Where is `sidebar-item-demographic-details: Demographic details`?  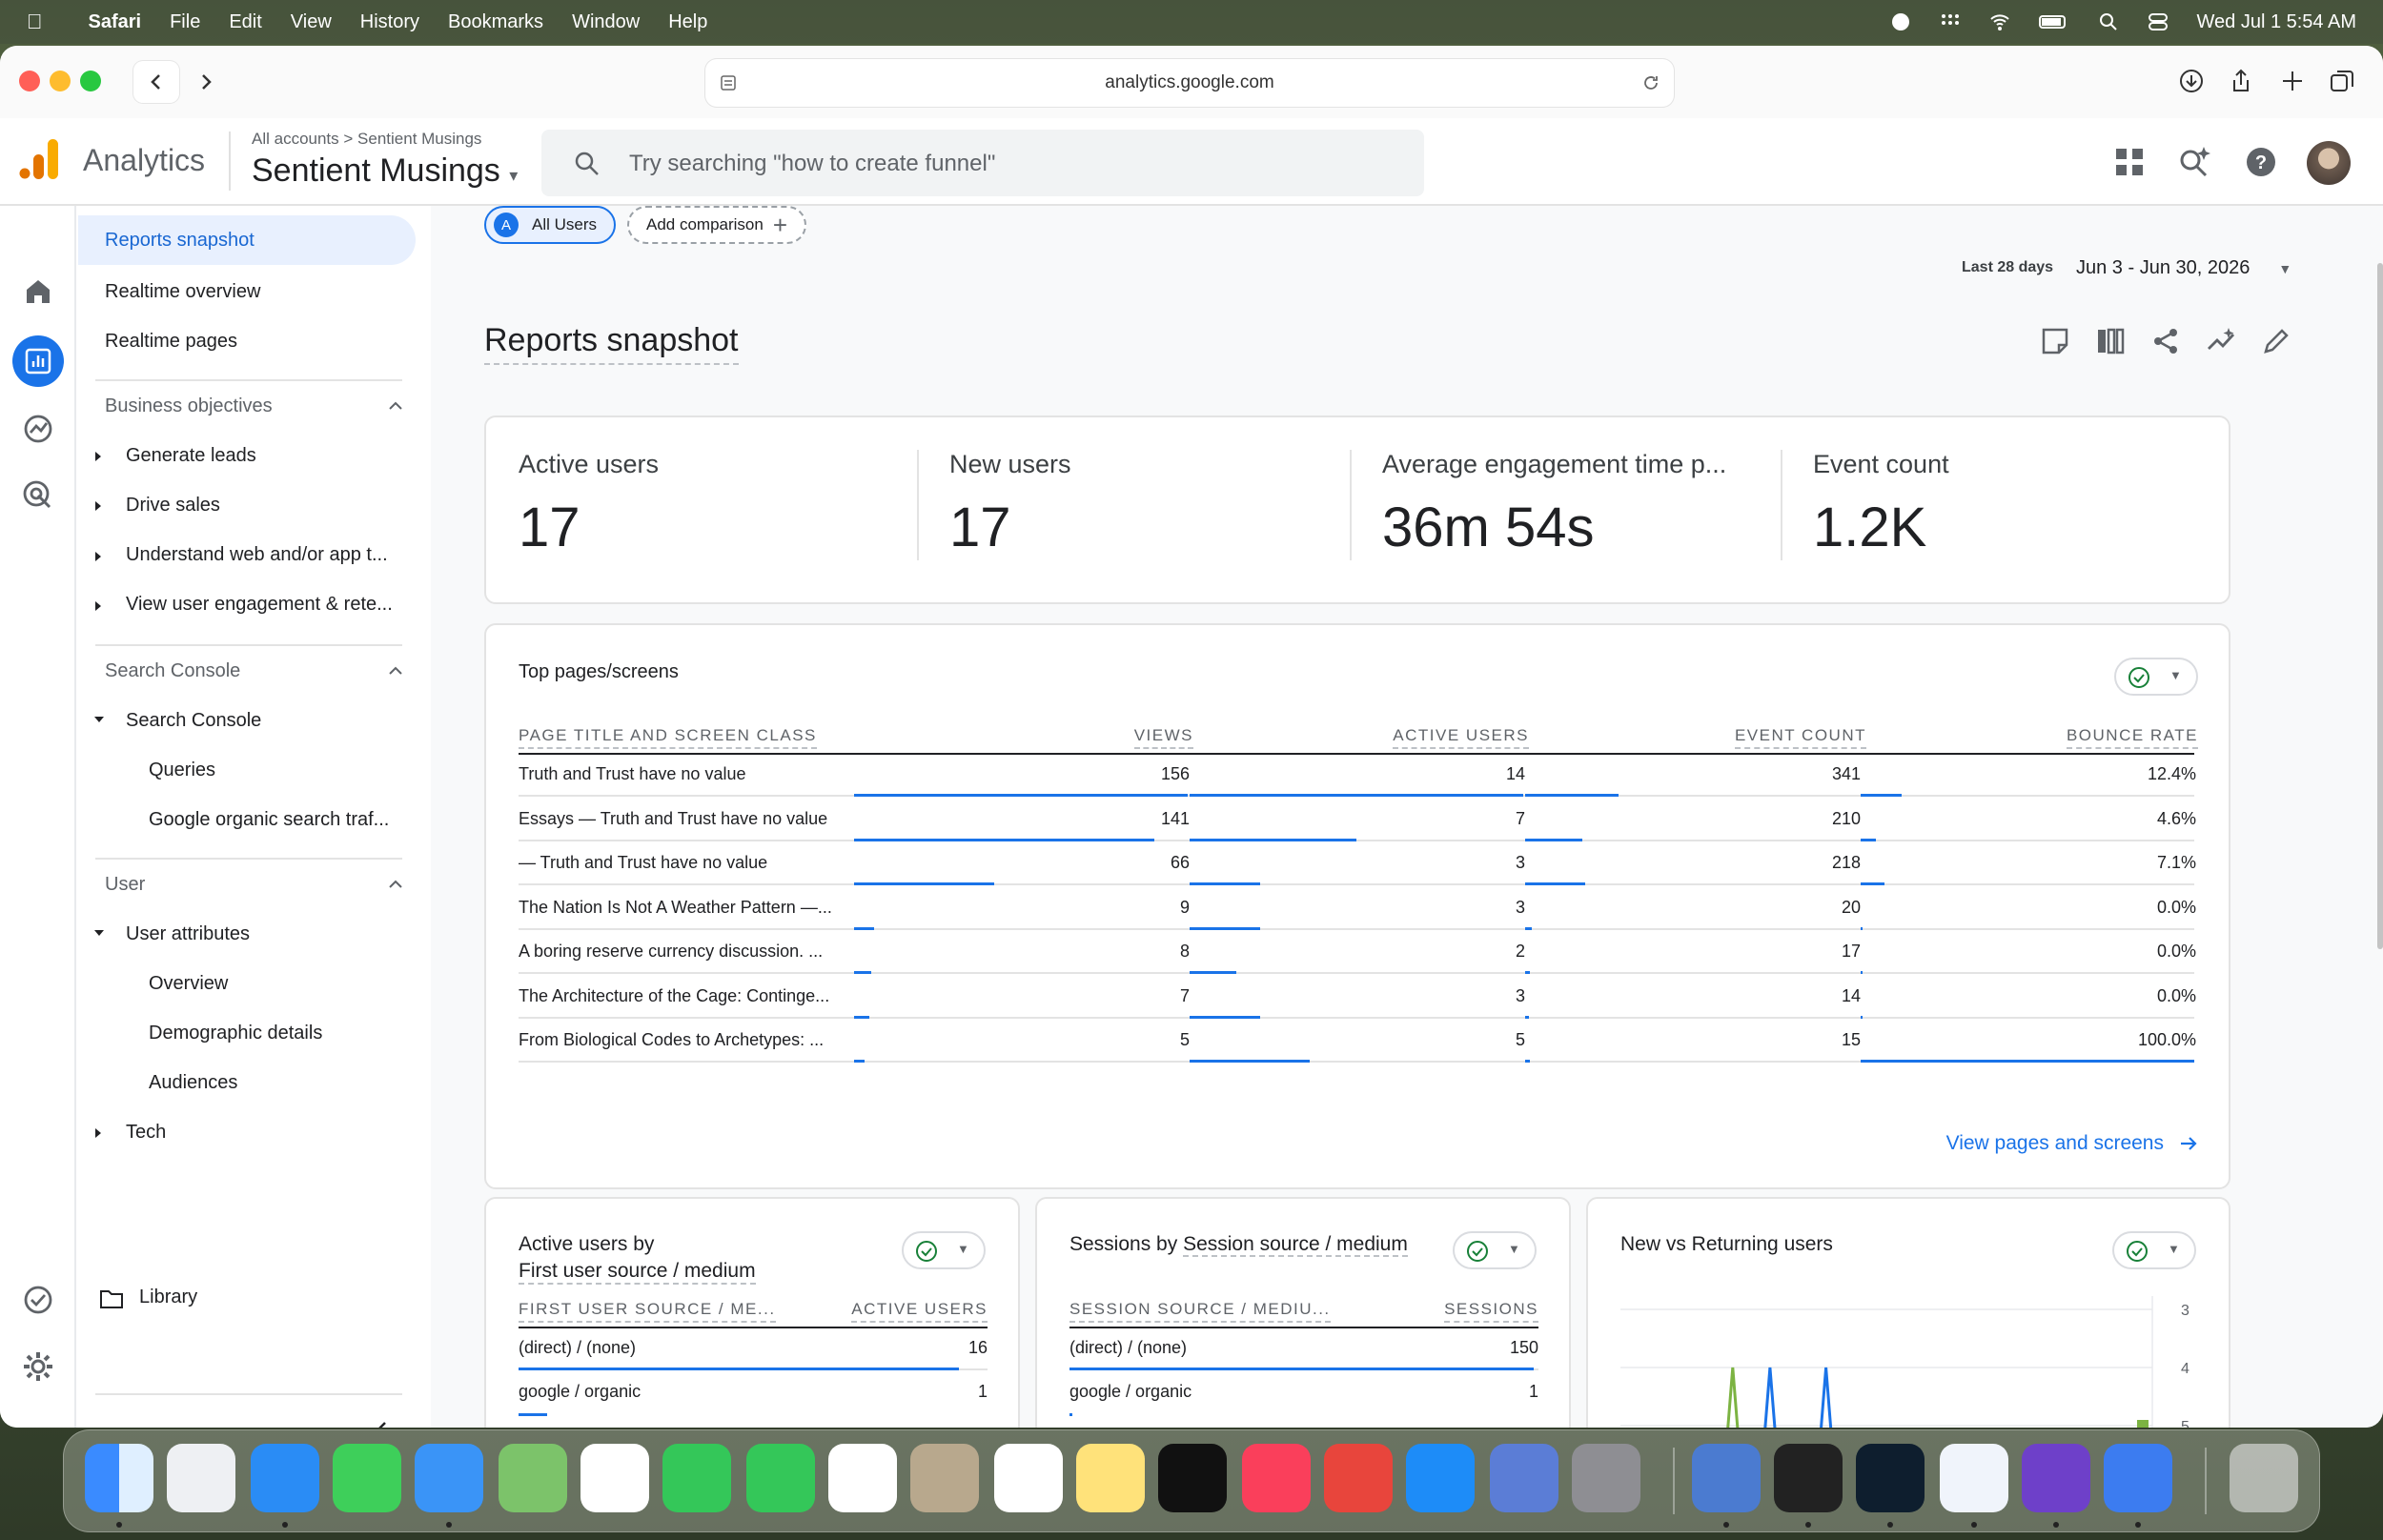
sidebar-item-demographic-details: Demographic details is located at coordinates (236, 1033).